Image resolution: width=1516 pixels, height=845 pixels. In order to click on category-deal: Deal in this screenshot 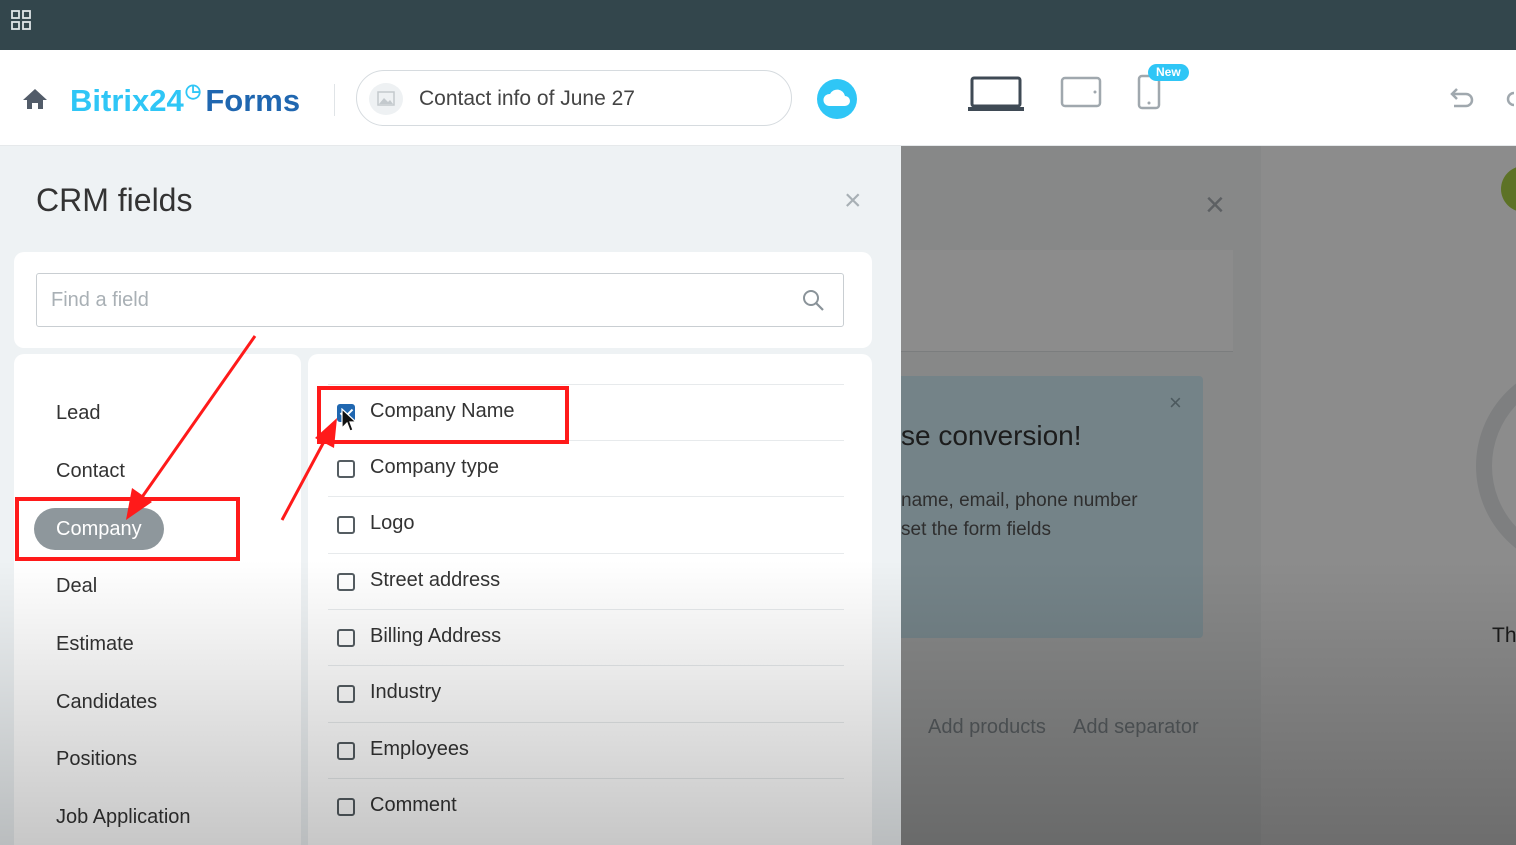, I will do `click(76, 586)`.